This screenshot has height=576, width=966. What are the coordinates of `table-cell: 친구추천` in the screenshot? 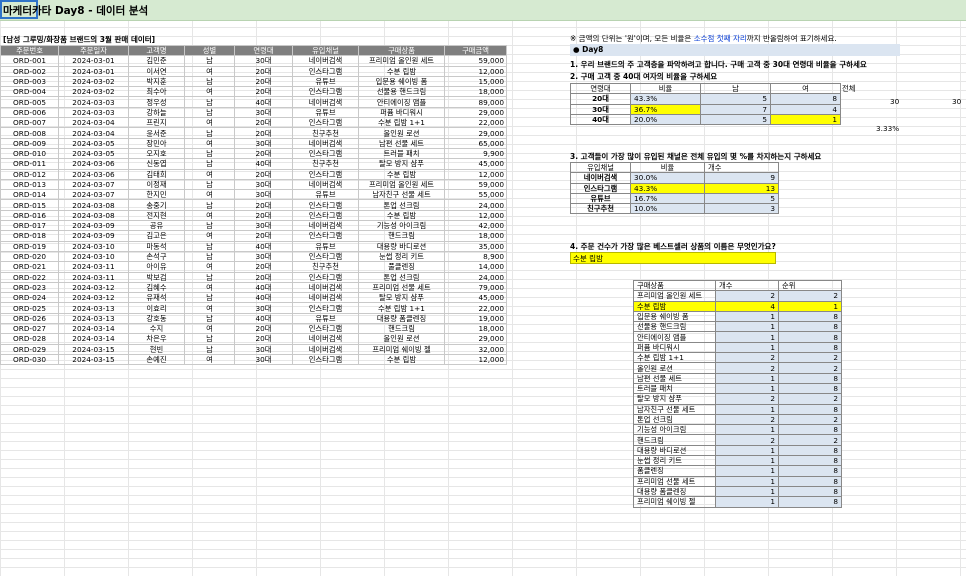 It's located at (325, 164).